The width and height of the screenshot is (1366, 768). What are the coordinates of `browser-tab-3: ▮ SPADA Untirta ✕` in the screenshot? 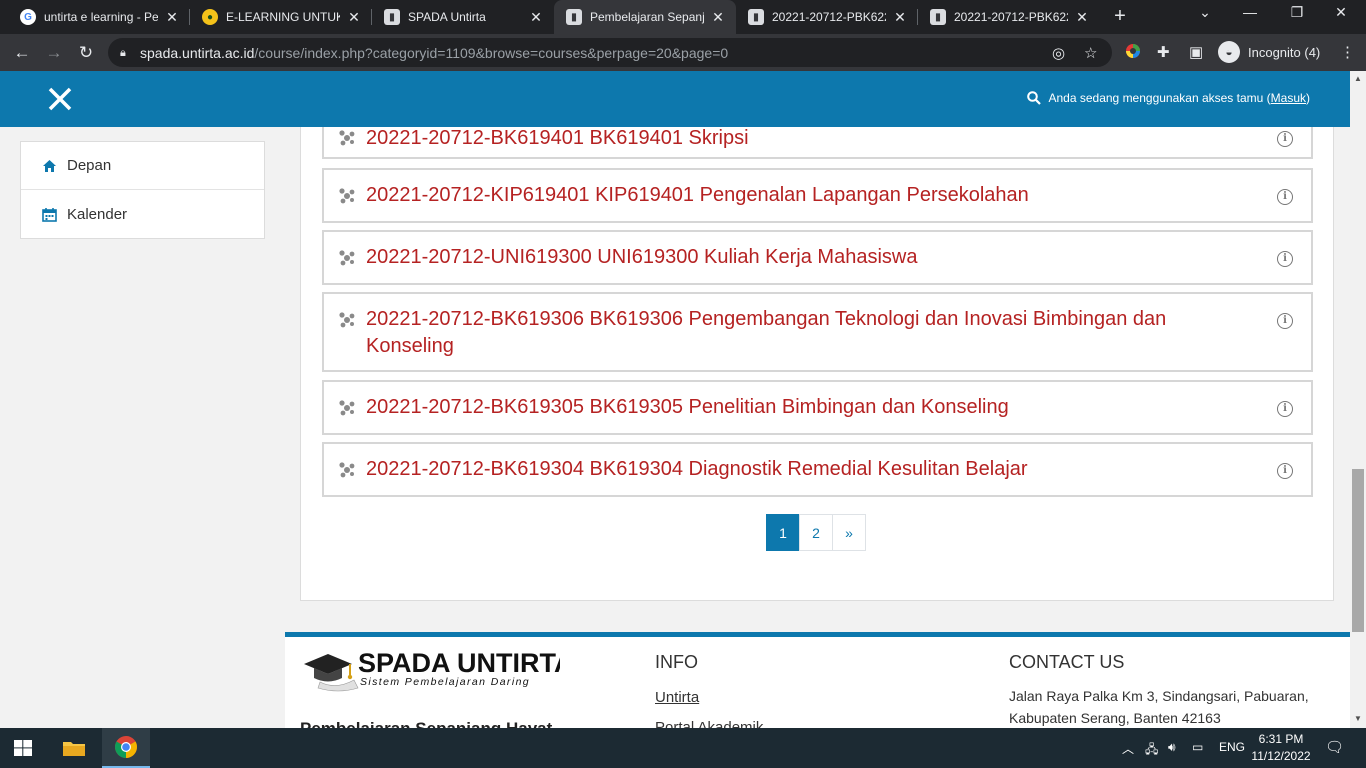 It's located at (463, 17).